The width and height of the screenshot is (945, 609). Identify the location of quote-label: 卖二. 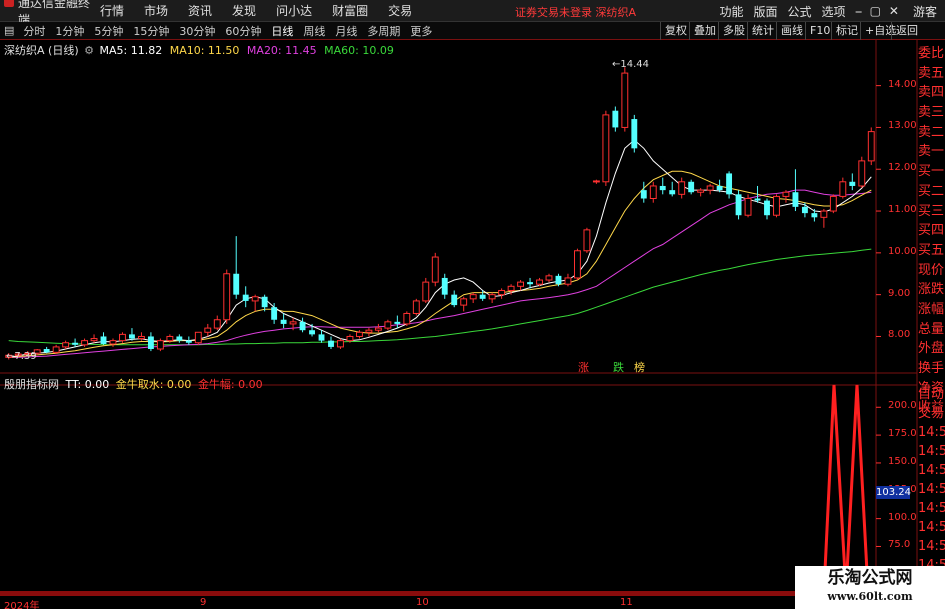
(931, 132).